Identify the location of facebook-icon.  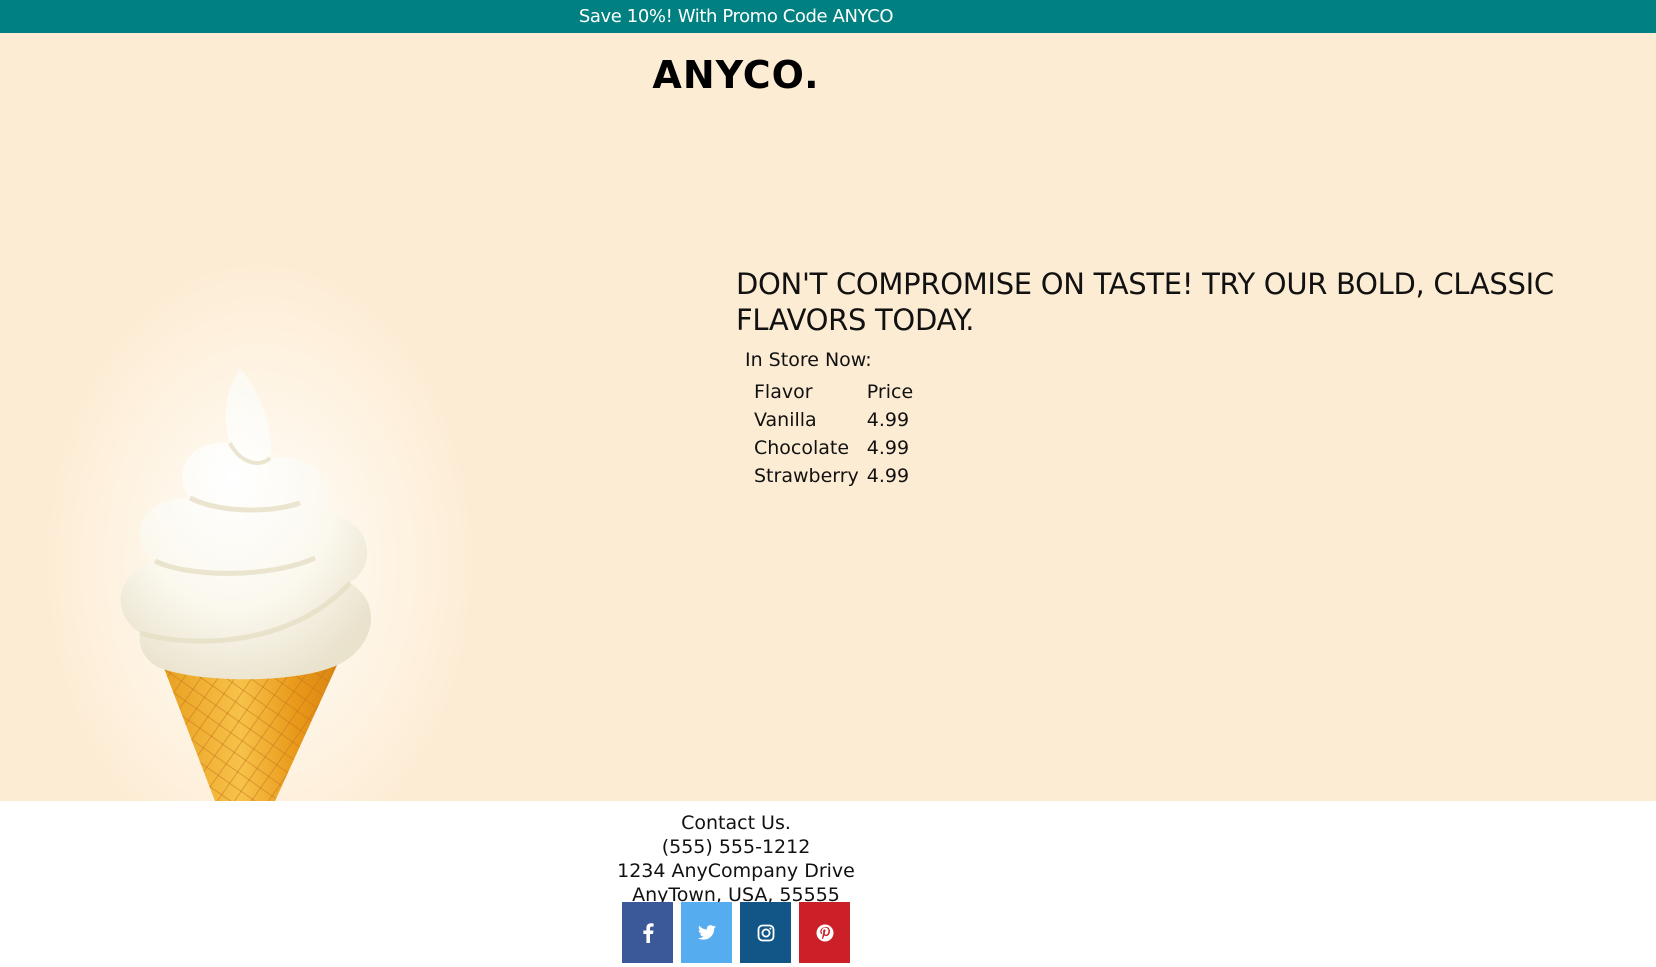
(648, 932).